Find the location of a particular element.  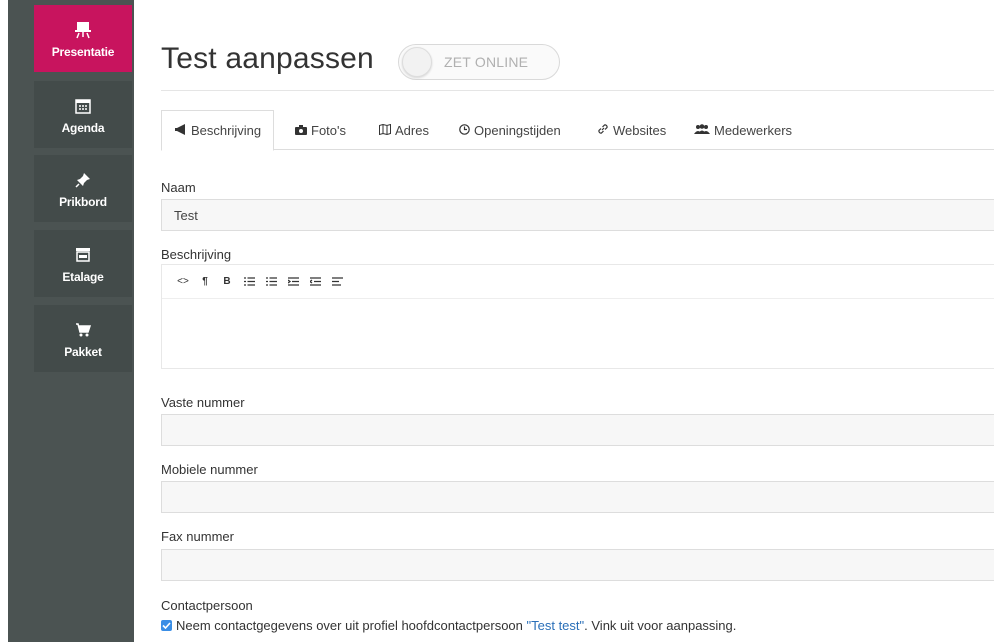

indent-icon is located at coordinates (315, 282).